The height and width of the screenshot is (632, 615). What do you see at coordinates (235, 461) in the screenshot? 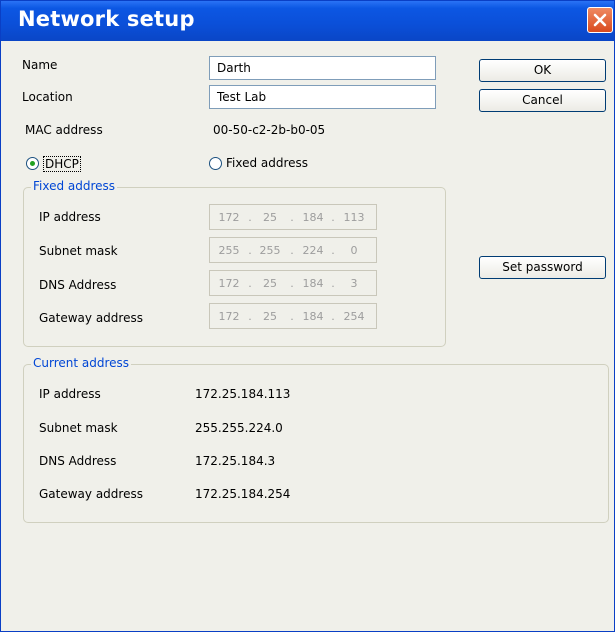
I see `current-dns-value: 172.25.184.3` at bounding box center [235, 461].